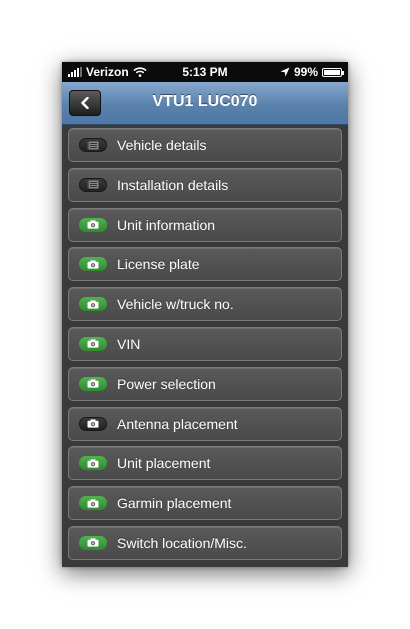 This screenshot has height=629, width=410. I want to click on page-title: VTU1 LUC070, so click(205, 101).